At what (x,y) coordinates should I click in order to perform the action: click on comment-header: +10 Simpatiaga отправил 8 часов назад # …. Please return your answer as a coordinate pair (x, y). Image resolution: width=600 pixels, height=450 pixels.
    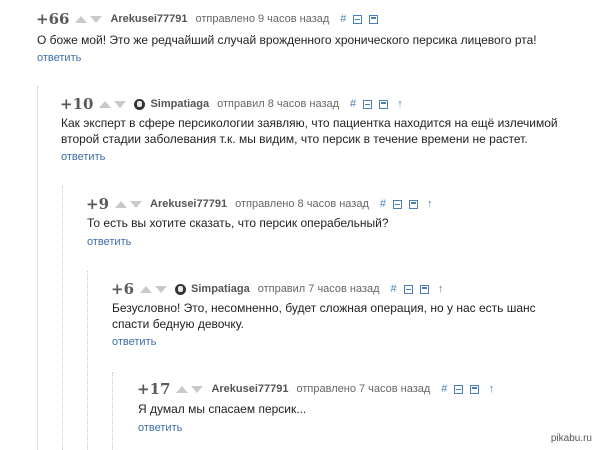
    Looking at the image, I should click on (235, 104).